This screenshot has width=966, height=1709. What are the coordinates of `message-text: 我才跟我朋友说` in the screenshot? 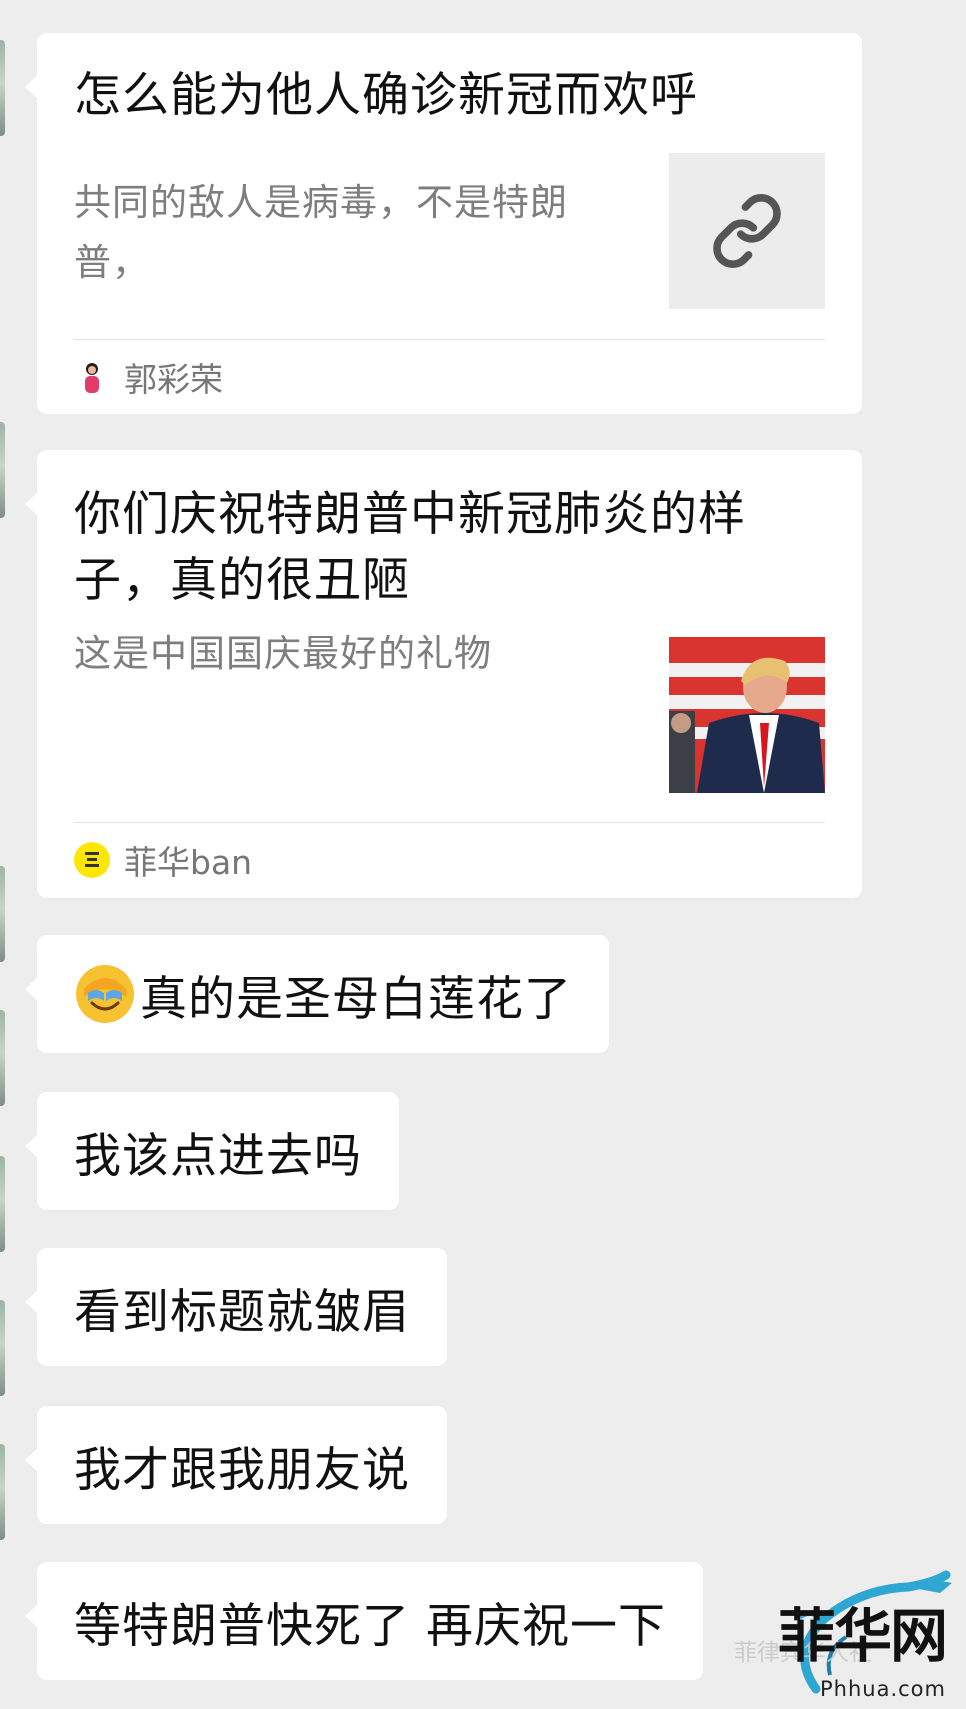 It's located at (242, 1470).